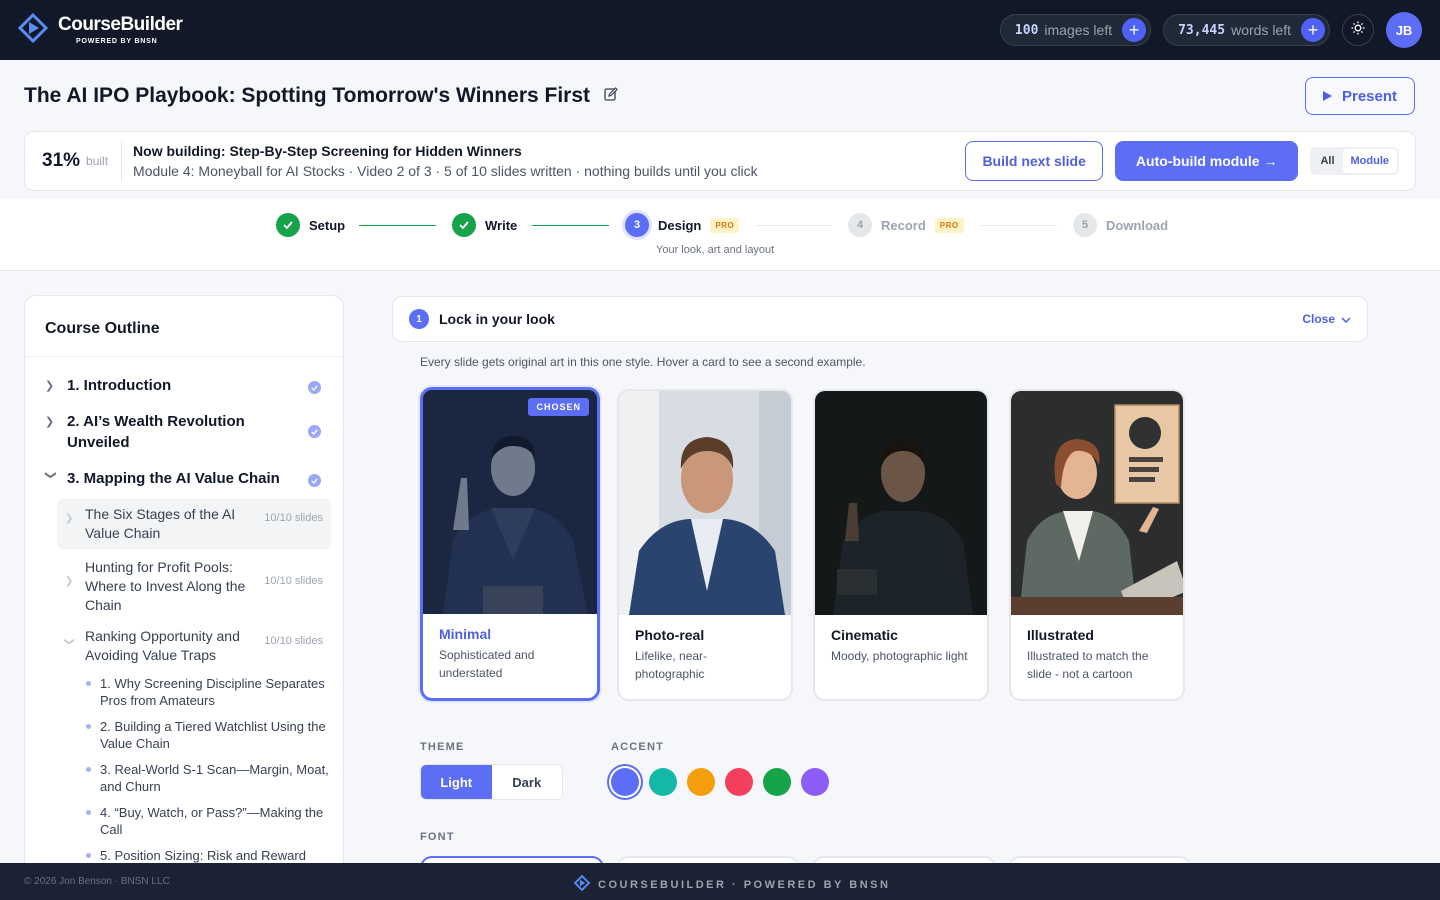  I want to click on step-download: 5 Download, so click(1120, 225).